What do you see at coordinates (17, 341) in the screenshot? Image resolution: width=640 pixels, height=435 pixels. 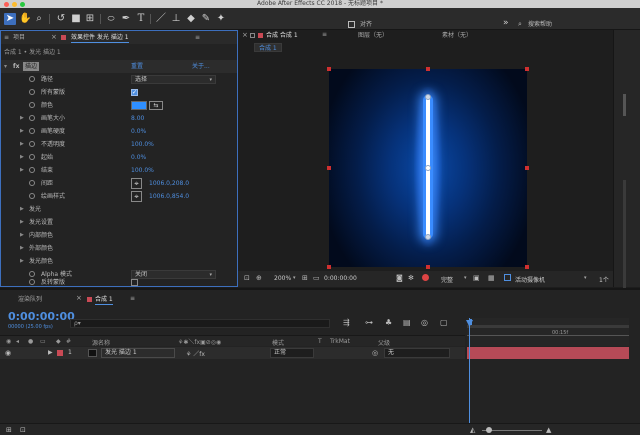 I see `audio-icon: ◂` at bounding box center [17, 341].